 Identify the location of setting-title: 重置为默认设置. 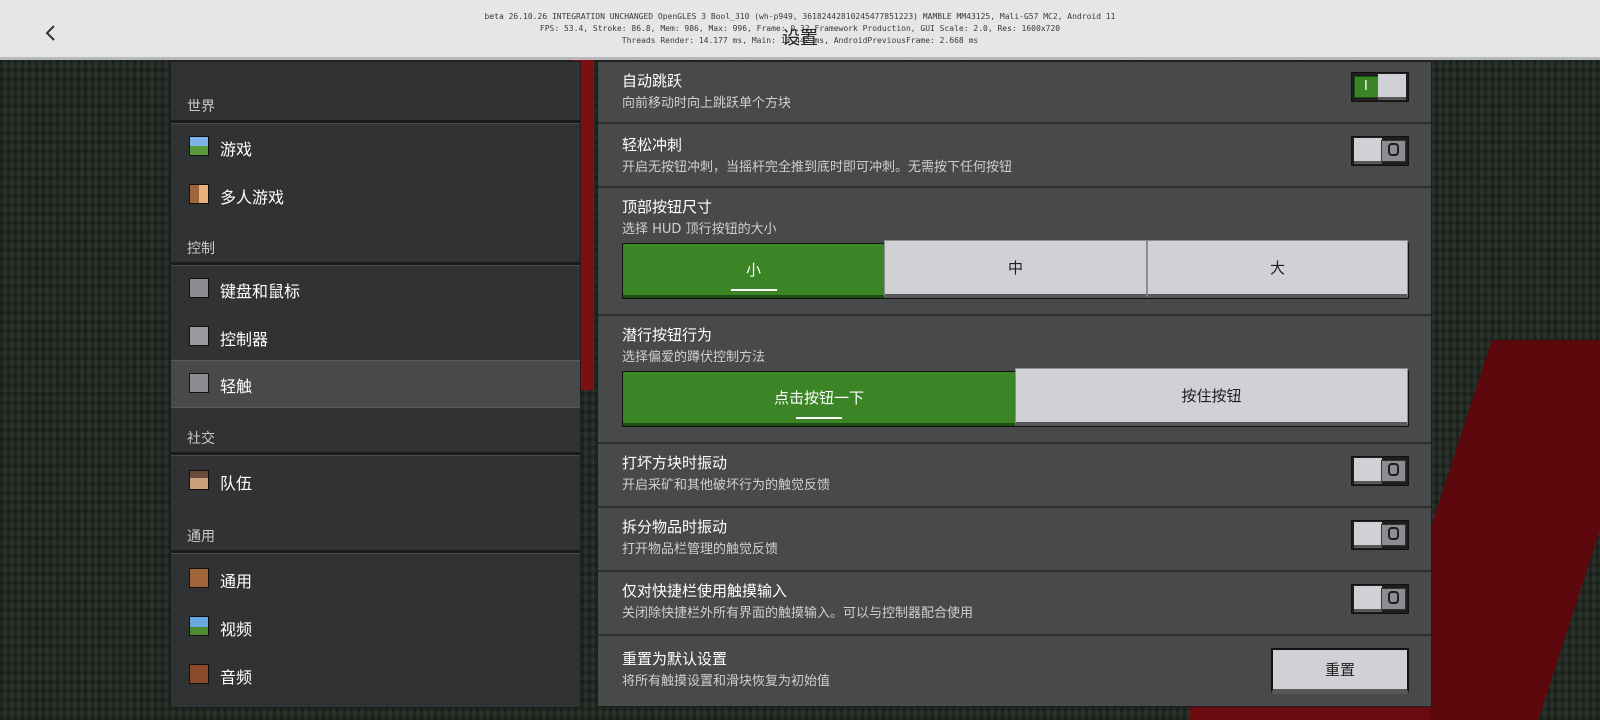
(675, 659).